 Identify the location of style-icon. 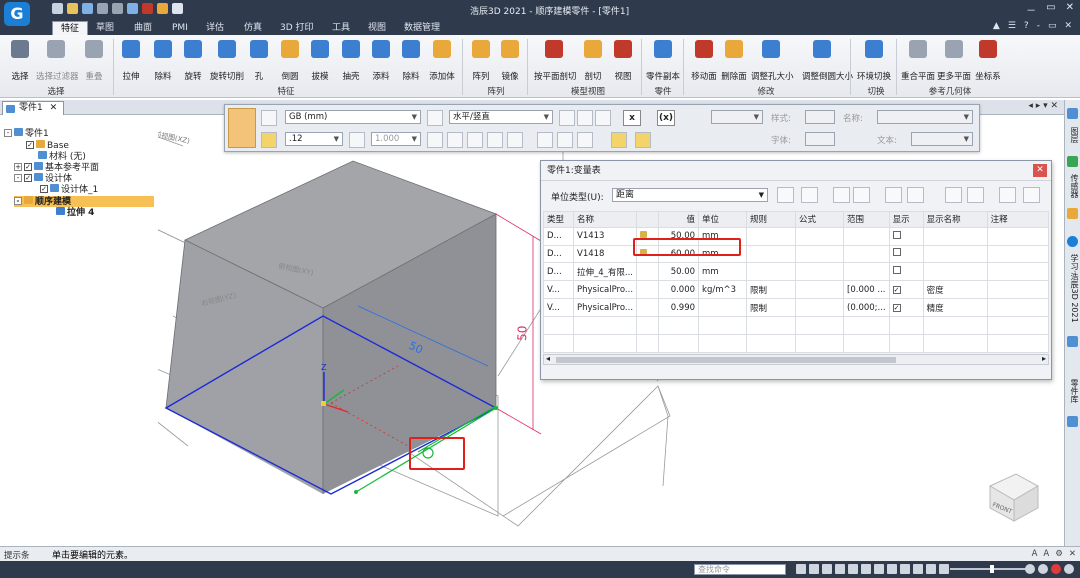
(269, 118).